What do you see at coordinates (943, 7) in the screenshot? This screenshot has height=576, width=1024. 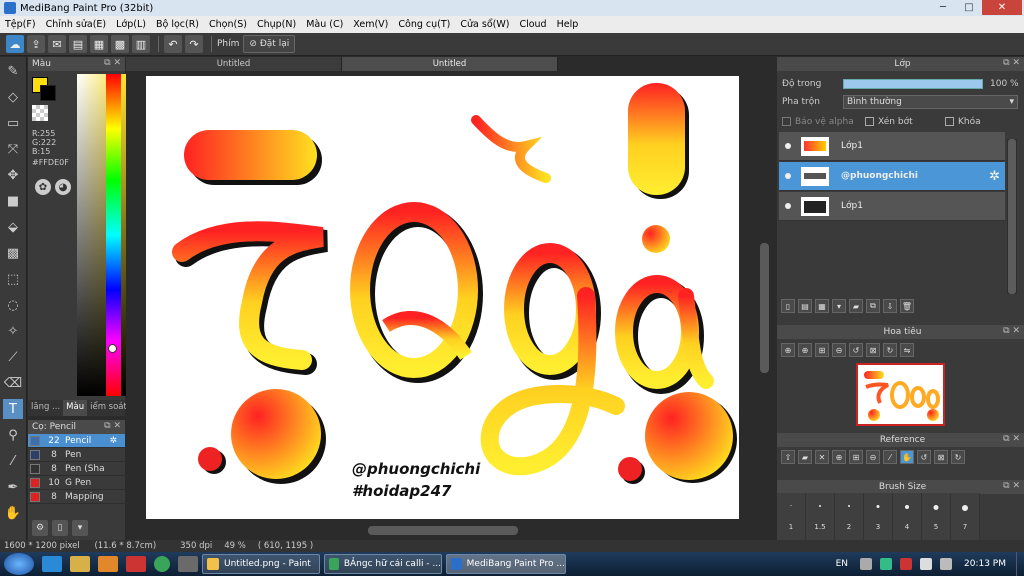 I see `minimize-button: ─` at bounding box center [943, 7].